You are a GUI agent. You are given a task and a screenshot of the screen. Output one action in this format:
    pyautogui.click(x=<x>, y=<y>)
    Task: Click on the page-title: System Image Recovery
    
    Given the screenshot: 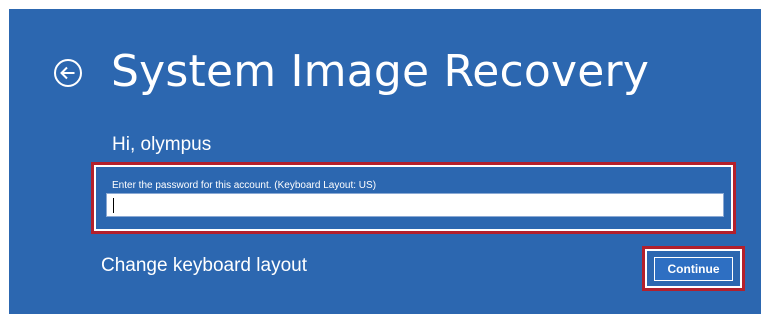 What is the action you would take?
    pyautogui.click(x=380, y=71)
    